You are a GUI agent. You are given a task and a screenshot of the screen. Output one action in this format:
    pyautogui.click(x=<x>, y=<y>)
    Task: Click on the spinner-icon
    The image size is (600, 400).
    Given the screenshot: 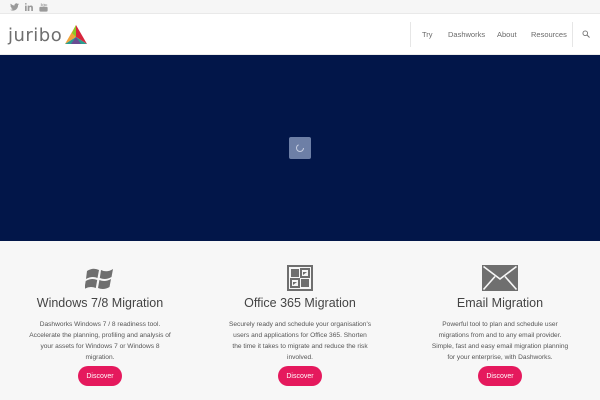 What is the action you would take?
    pyautogui.click(x=300, y=148)
    